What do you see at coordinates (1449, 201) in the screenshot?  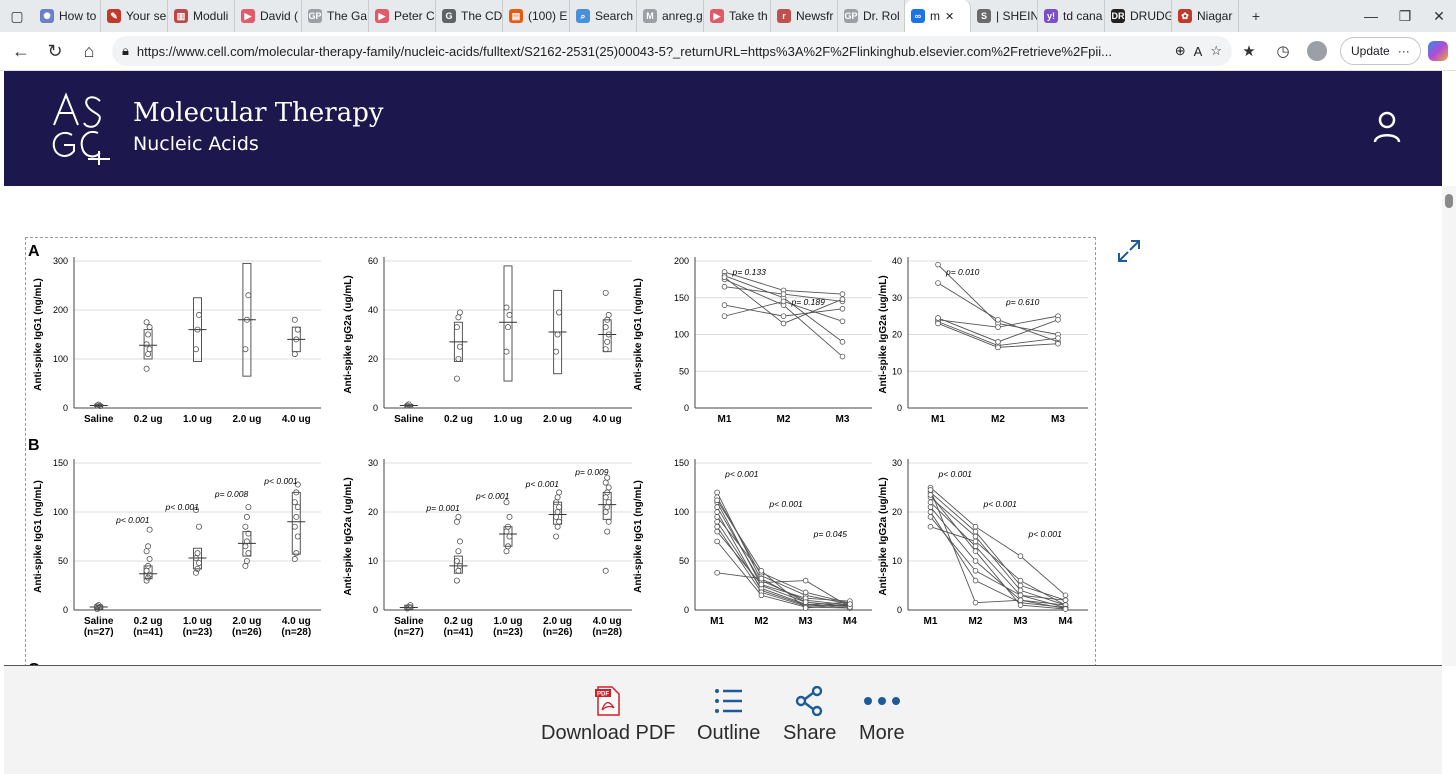 I see `scrollbar-thumb` at bounding box center [1449, 201].